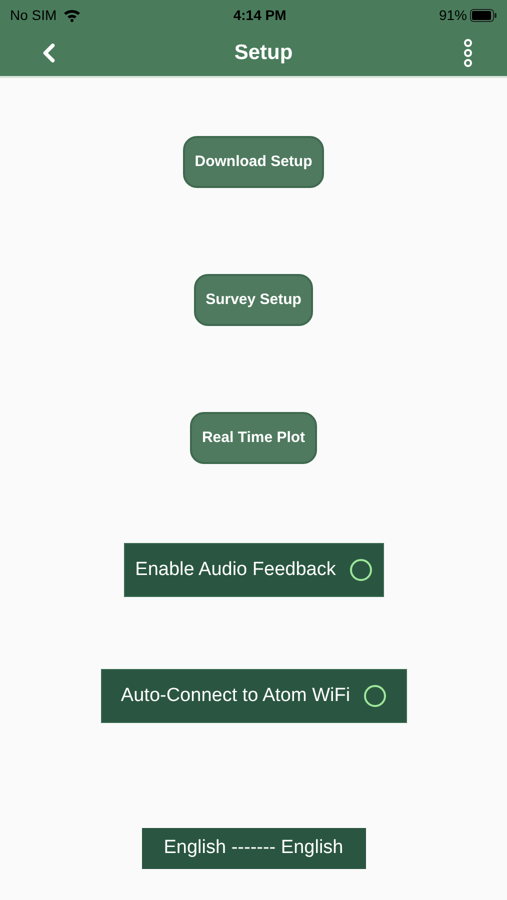 The height and width of the screenshot is (900, 507). Describe the element at coordinates (263, 53) in the screenshot. I see `page-title: Setup` at that location.